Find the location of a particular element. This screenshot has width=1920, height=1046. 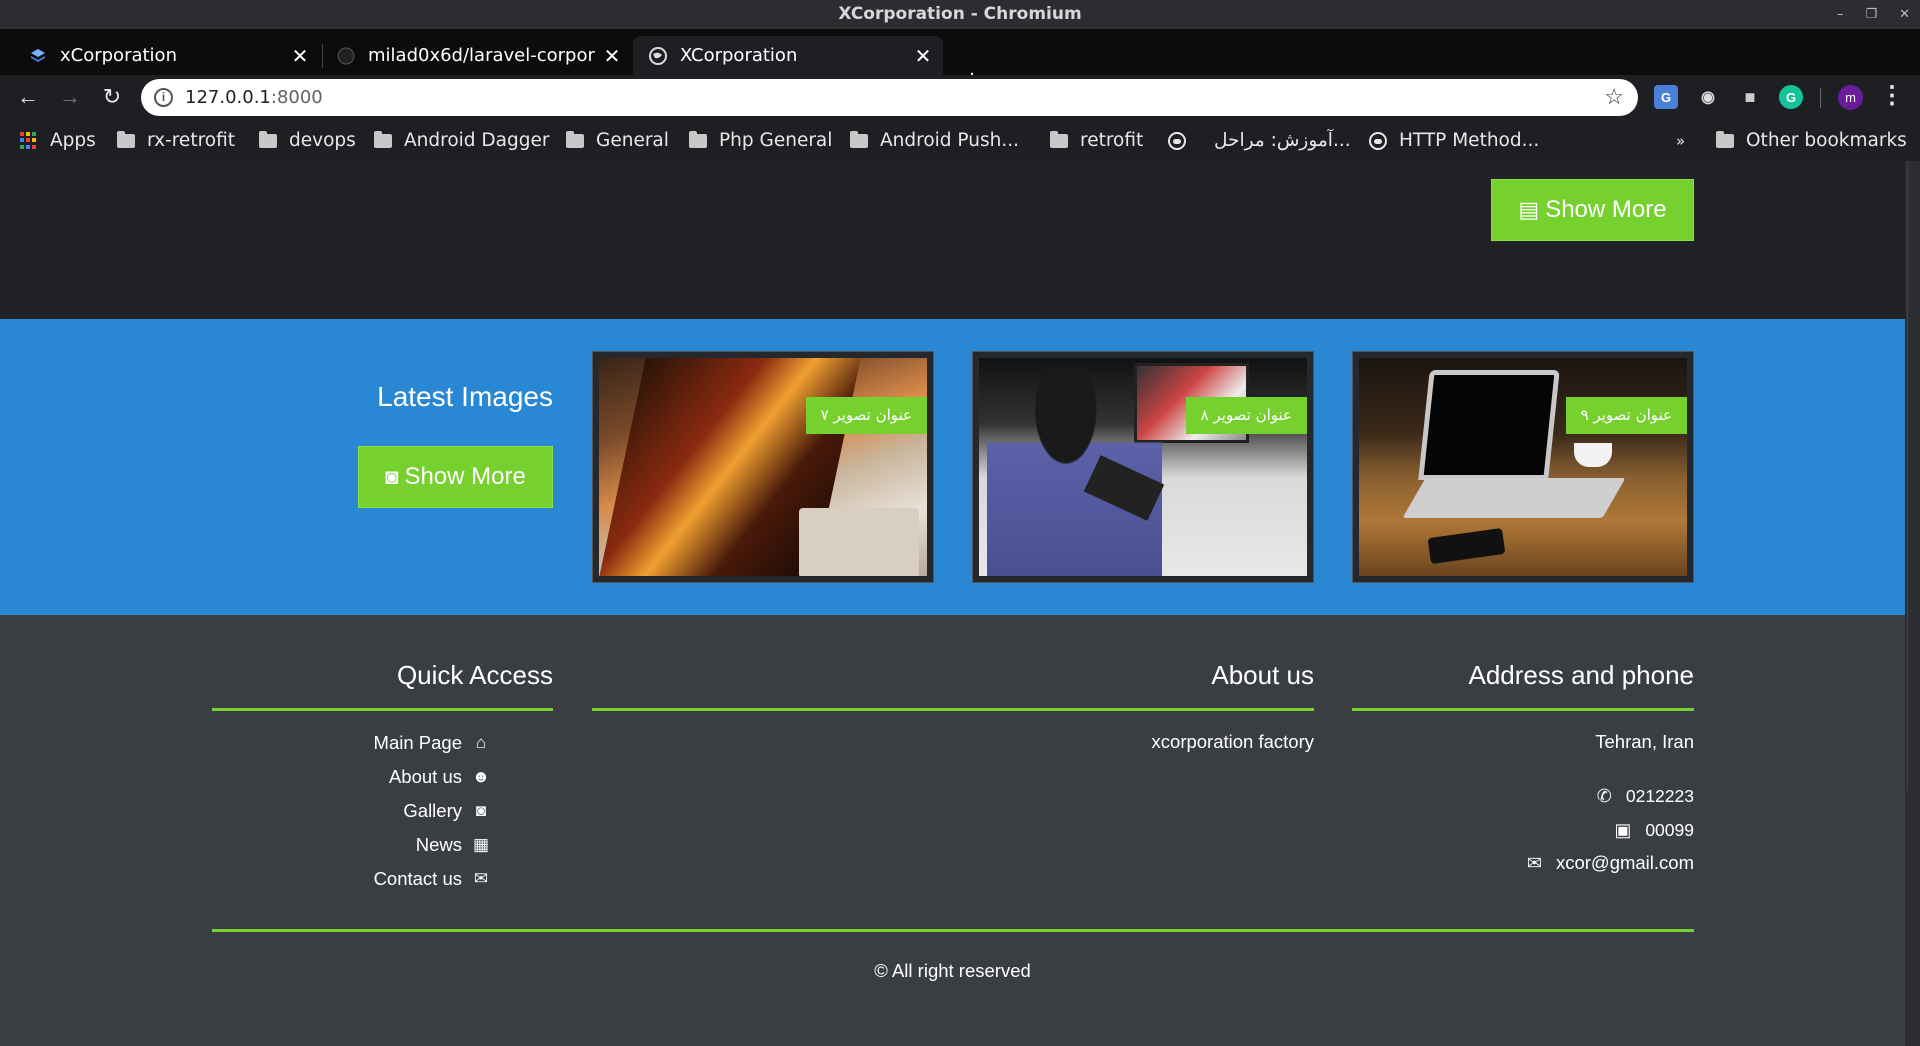

gallery-thumbnail: عنوان تصویر ۸ is located at coordinates (1143, 467).